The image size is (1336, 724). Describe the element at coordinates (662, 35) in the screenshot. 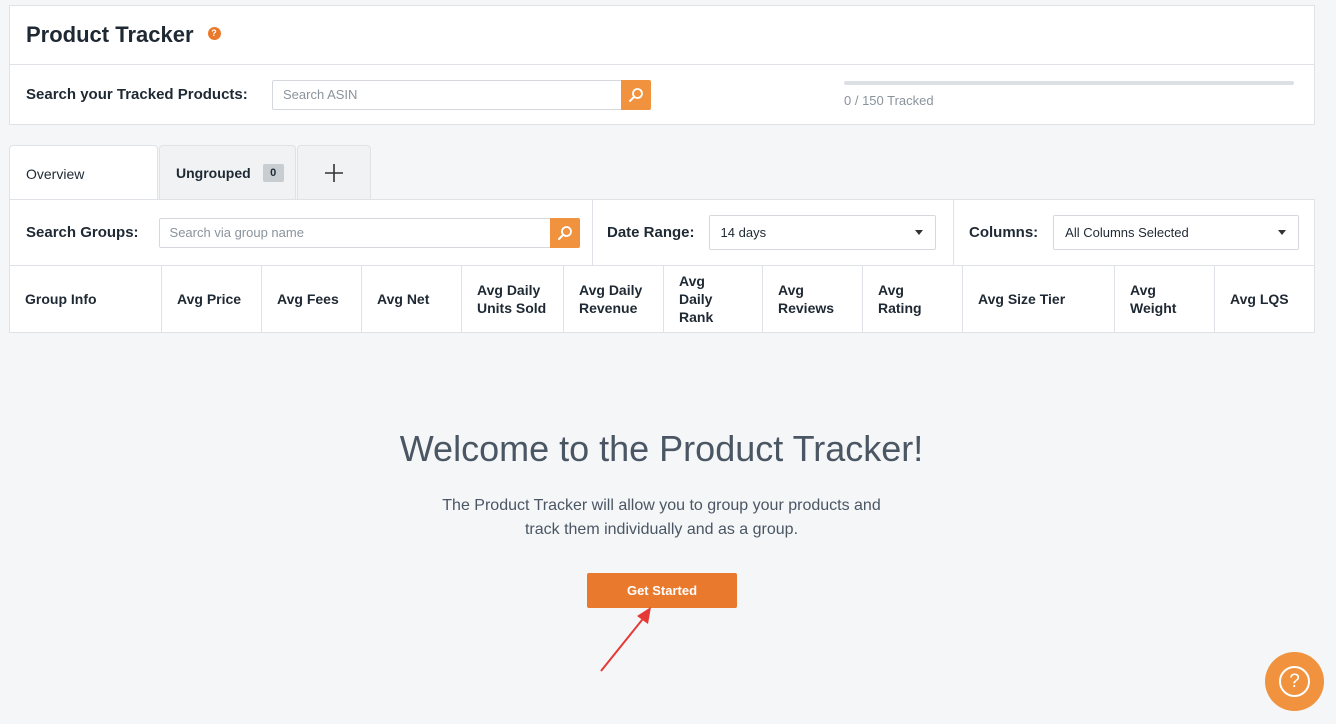

I see `title-row: Product Tracker ?` at that location.